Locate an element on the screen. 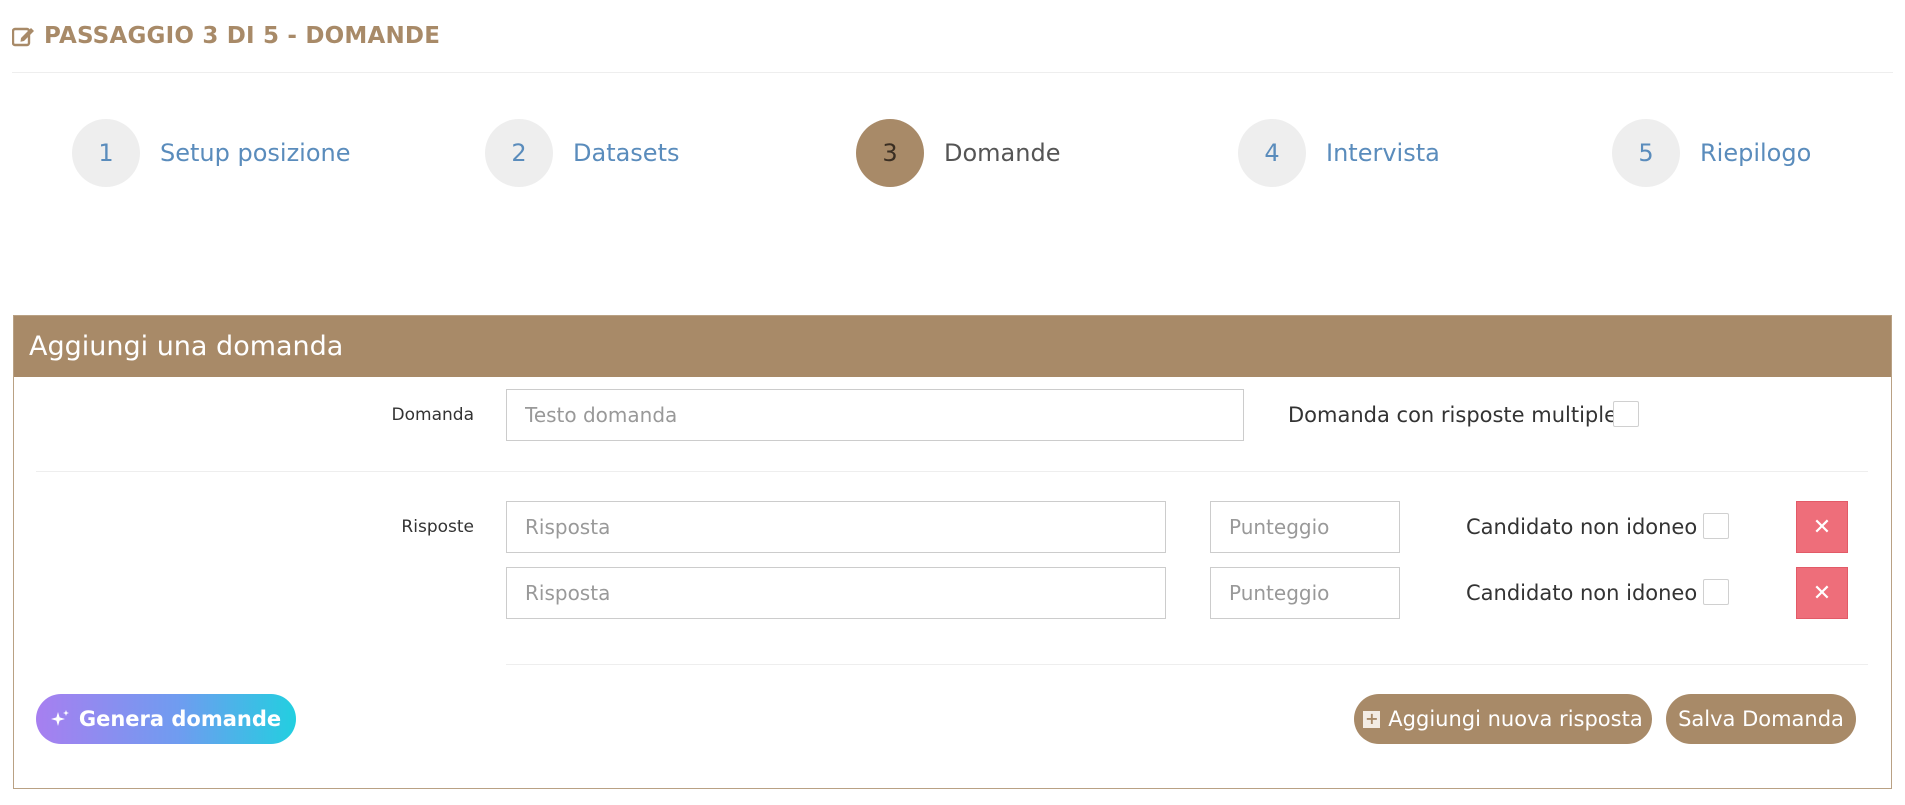  step-riepilogo: 5 Riepilogo is located at coordinates (1711, 153).